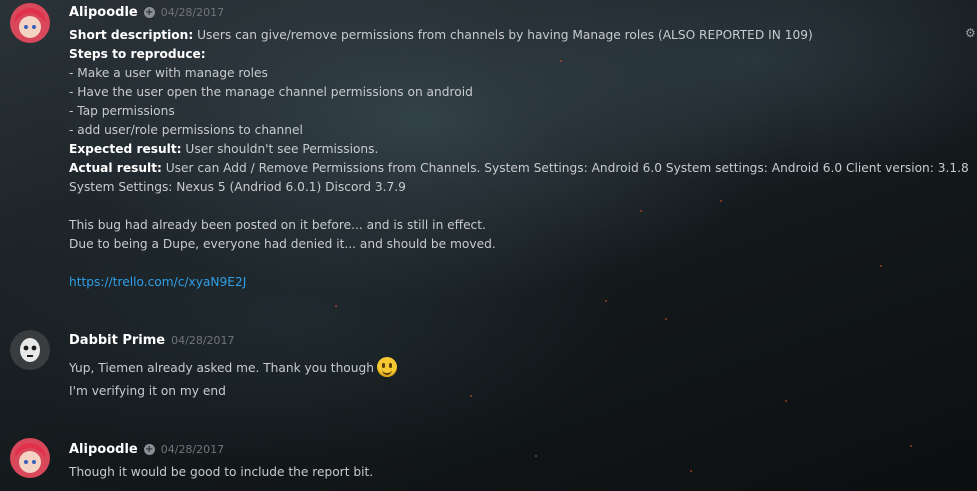 This screenshot has height=491, width=977. What do you see at coordinates (122, 111) in the screenshot?
I see `message-line: - Tap permissions` at bounding box center [122, 111].